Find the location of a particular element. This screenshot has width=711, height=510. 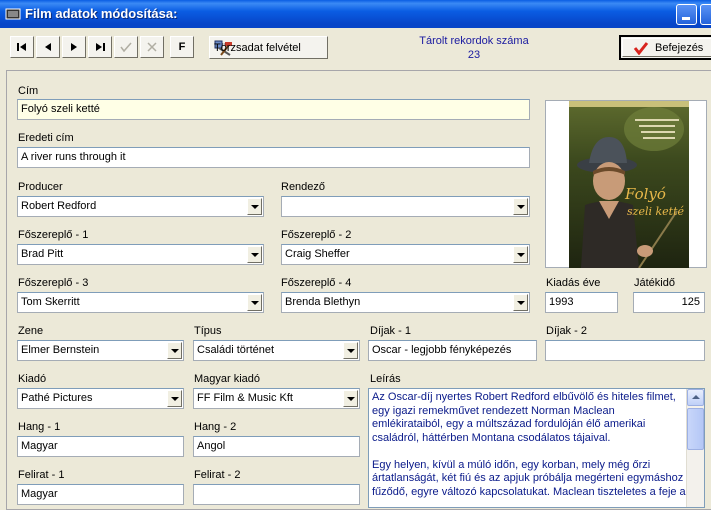

hang-1-field: Magyar is located at coordinates (100, 446).